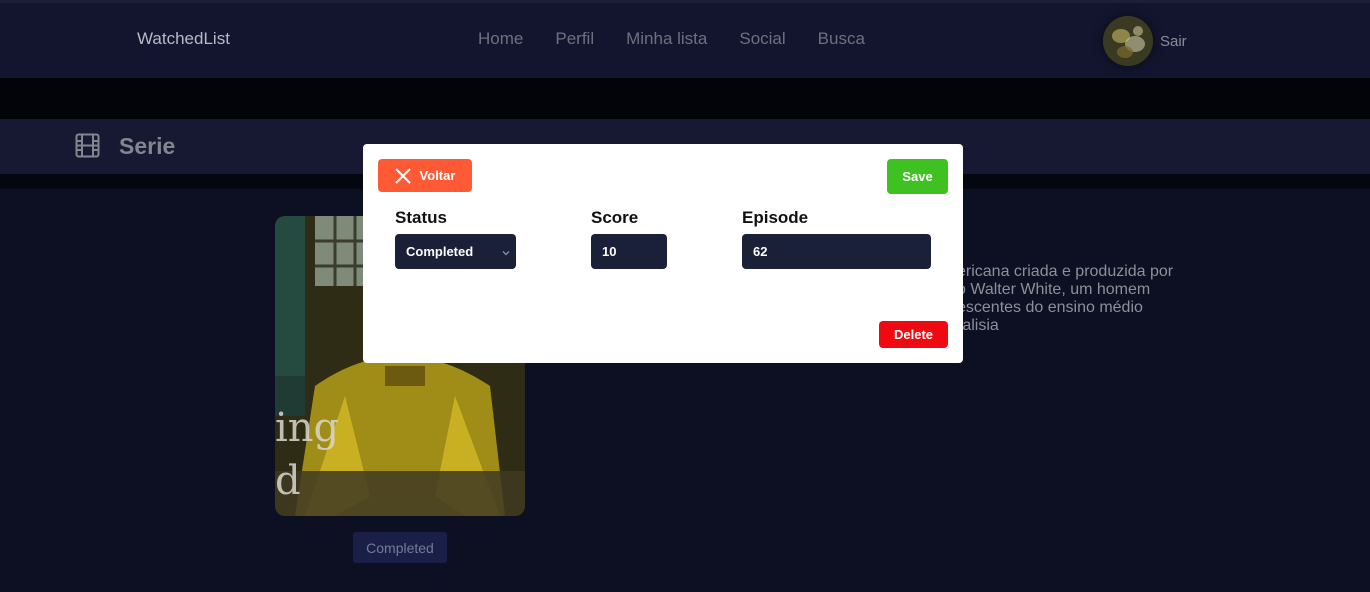 The height and width of the screenshot is (592, 1370). Describe the element at coordinates (1173, 41) in the screenshot. I see `logout-link: Sair` at that location.